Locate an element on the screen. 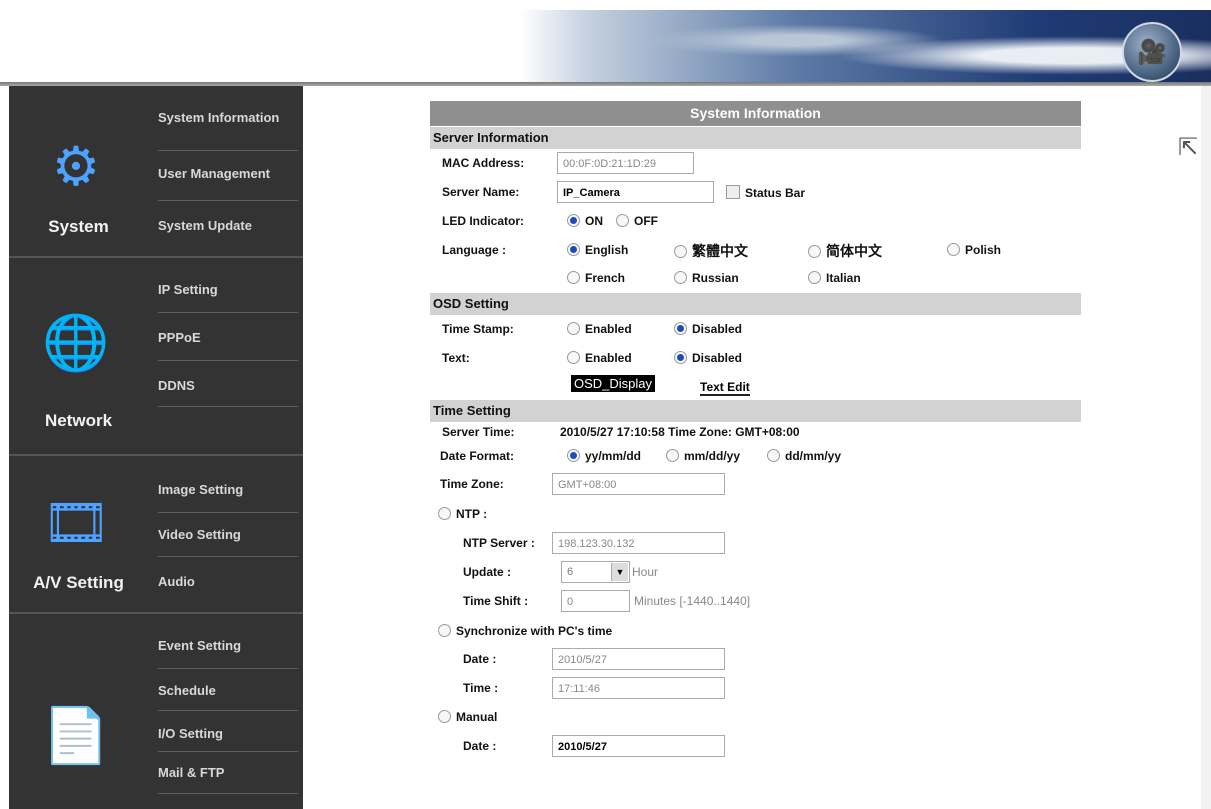 This screenshot has height=809, width=1211. date-format-label: mm/dd/yy is located at coordinates (712, 456).